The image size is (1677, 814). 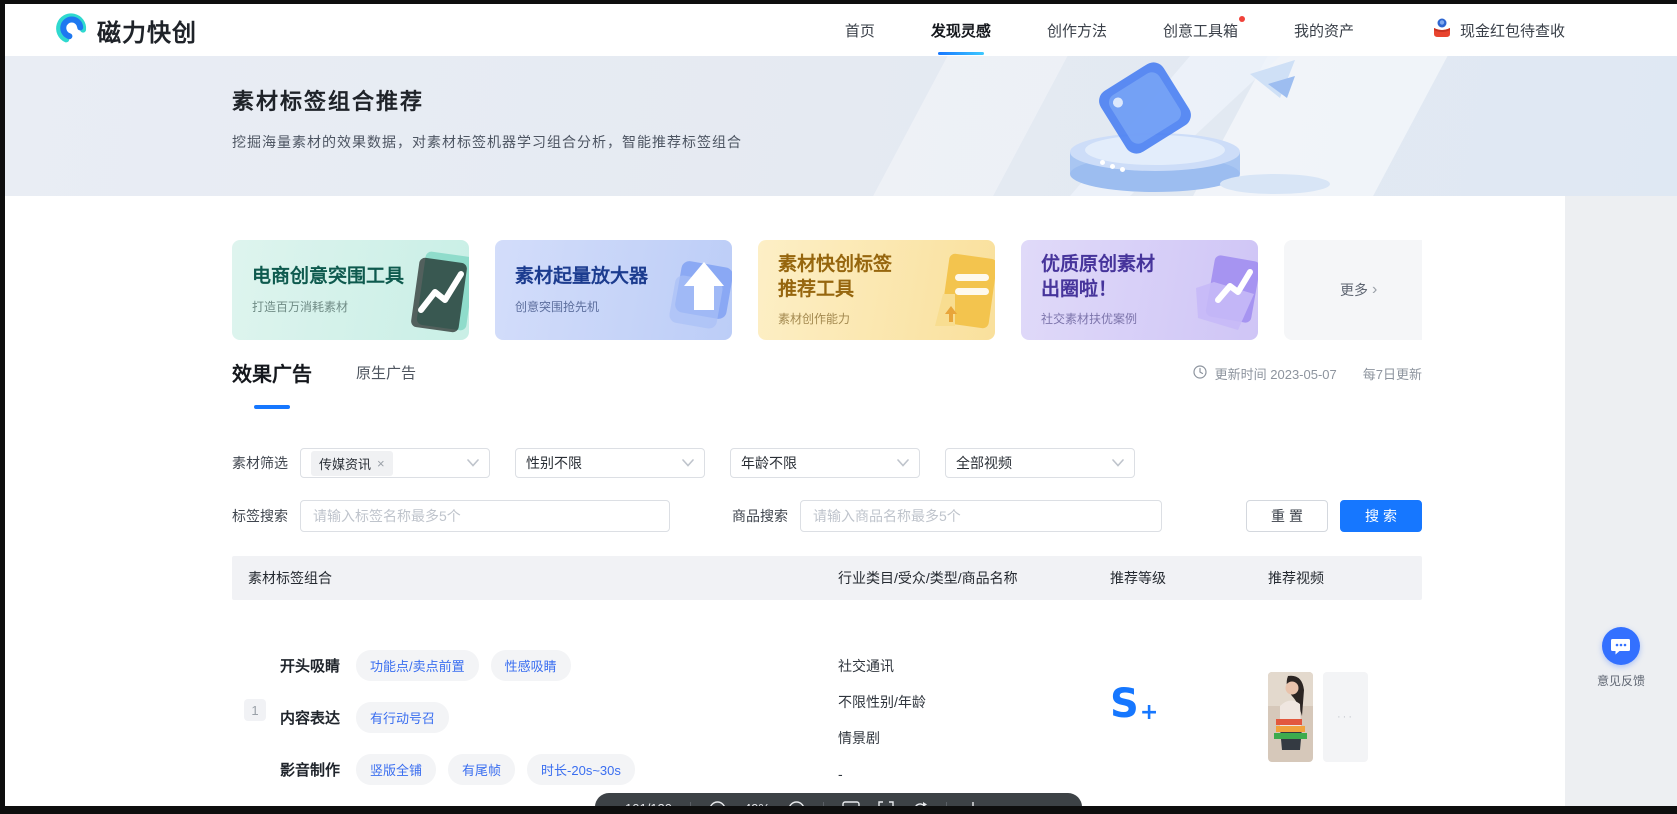 What do you see at coordinates (310, 666) in the screenshot?
I see `group-label-opening: 开头吸睛` at bounding box center [310, 666].